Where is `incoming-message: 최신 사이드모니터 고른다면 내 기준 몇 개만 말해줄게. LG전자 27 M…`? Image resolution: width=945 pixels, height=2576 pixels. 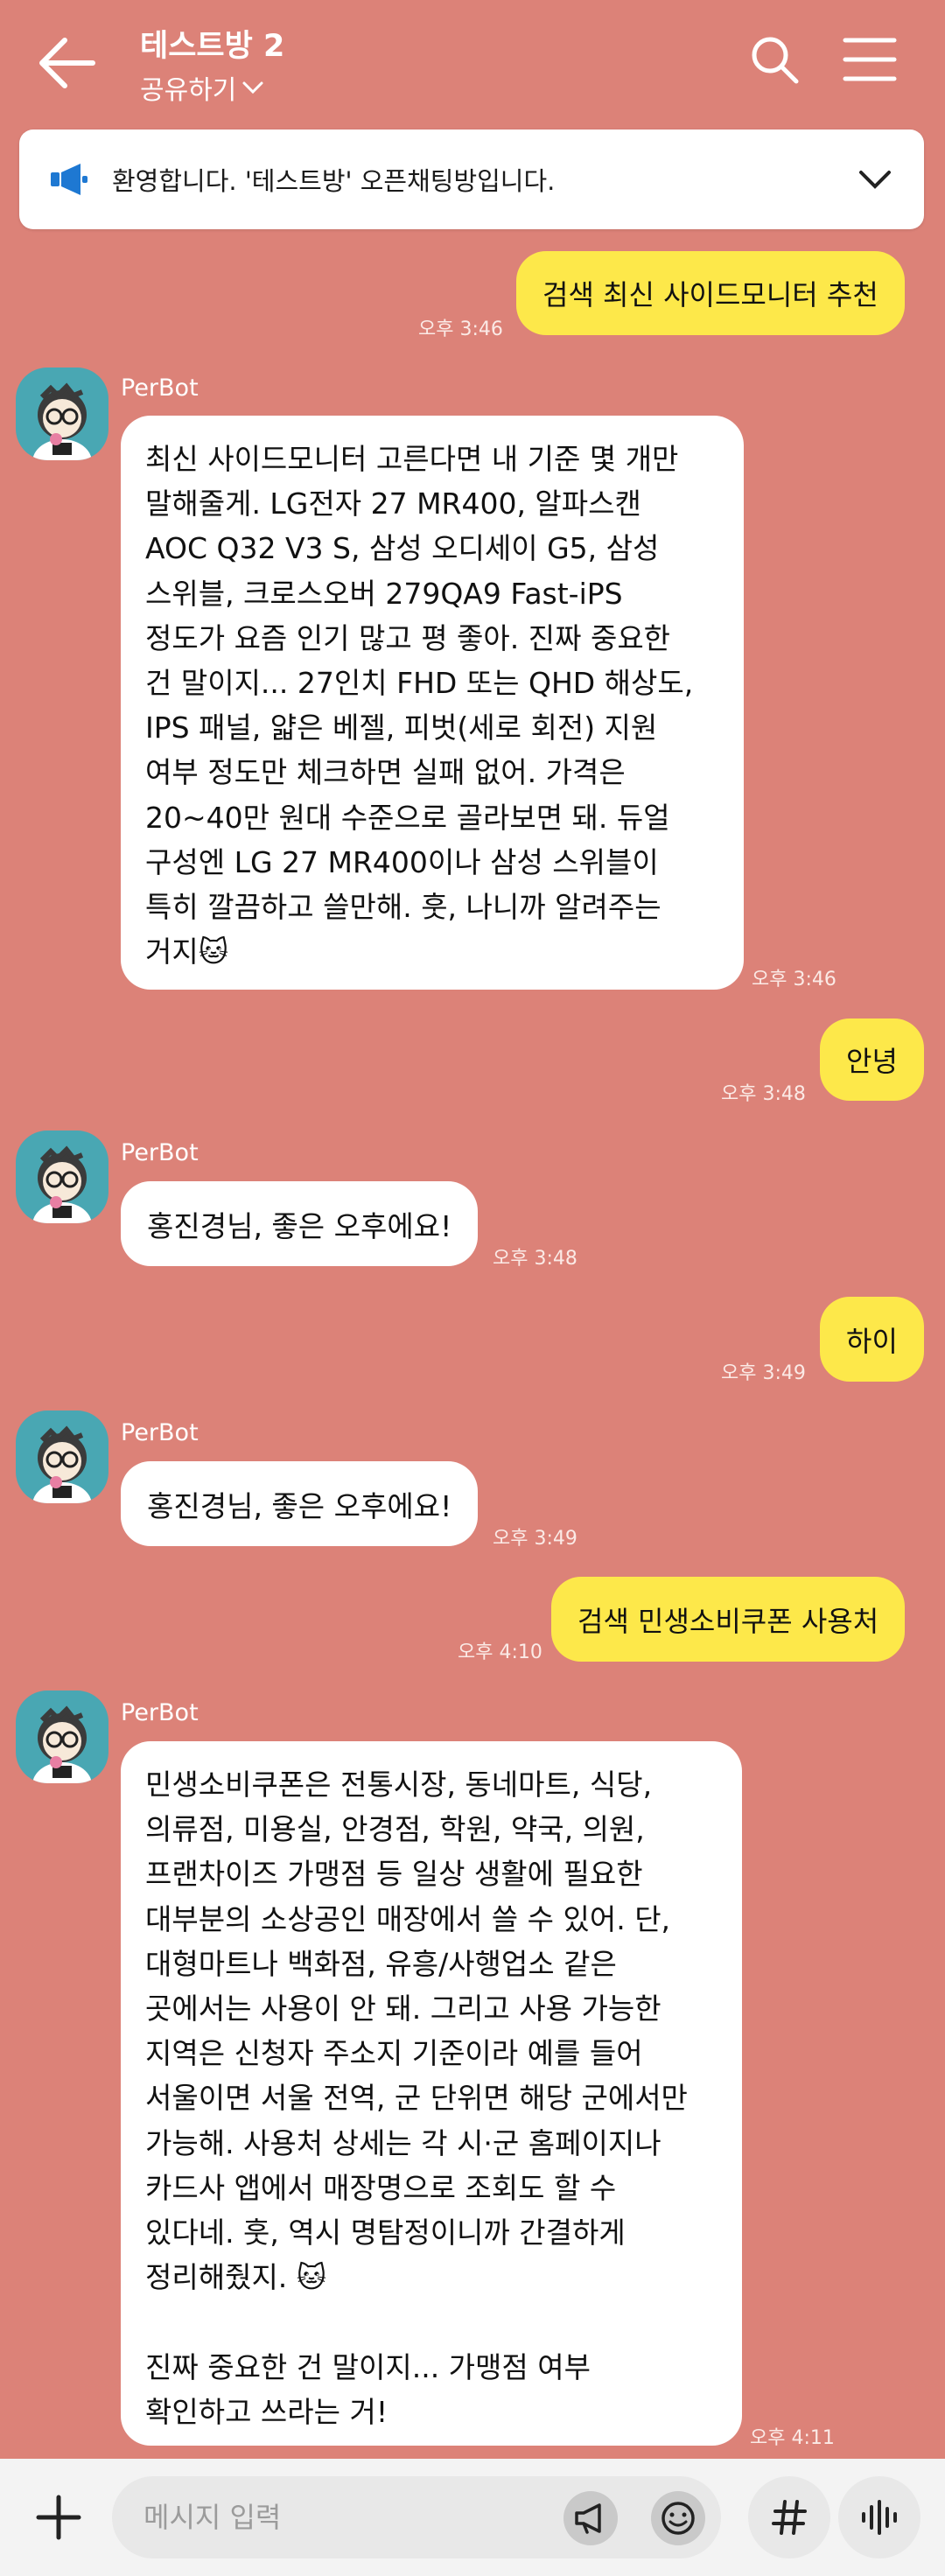 incoming-message: 최신 사이드모니터 고른다면 내 기준 몇 개만 말해줄게. LG전자 27 M… is located at coordinates (432, 703).